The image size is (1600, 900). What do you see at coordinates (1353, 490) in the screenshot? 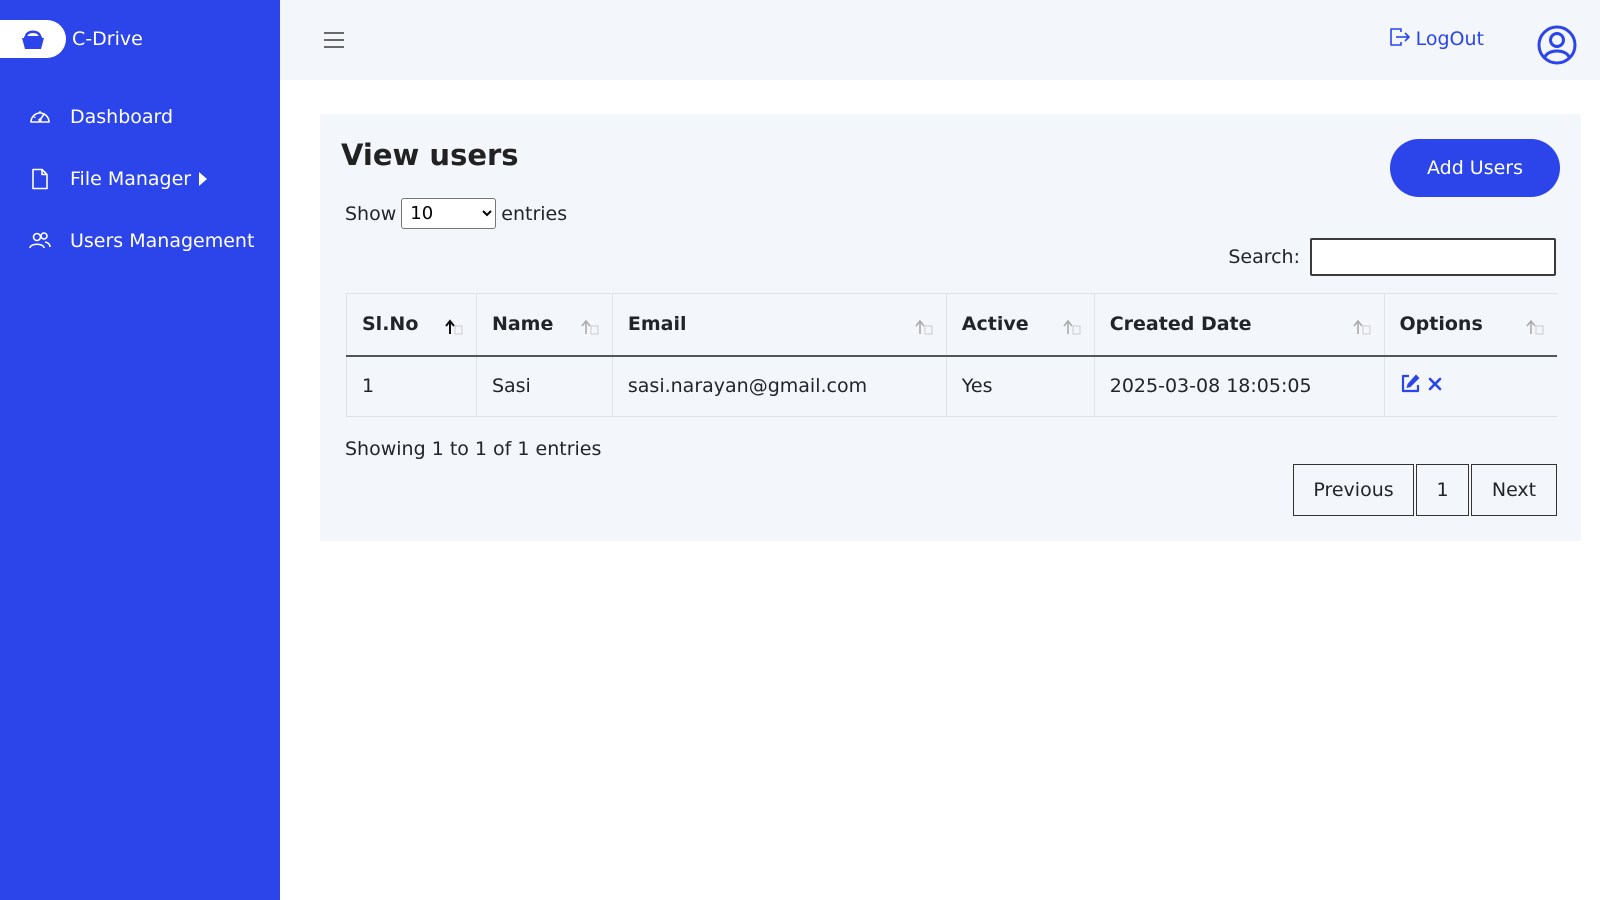
I see `previous-page-button: Previous` at bounding box center [1353, 490].